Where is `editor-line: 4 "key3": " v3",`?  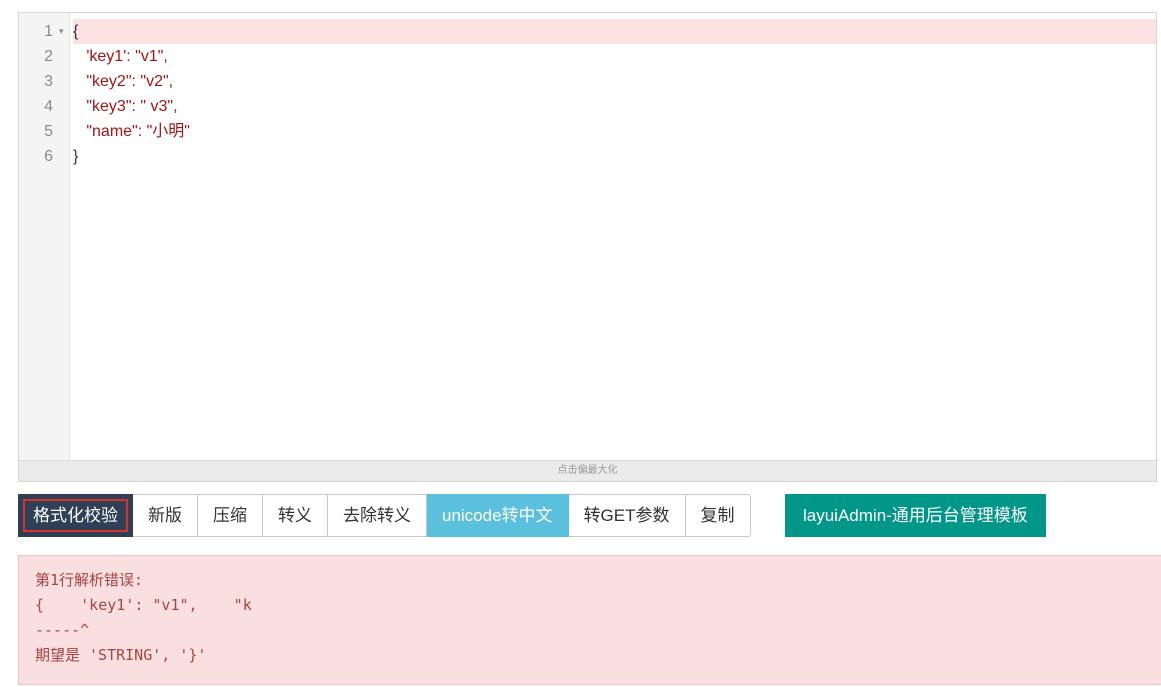 editor-line: 4 "key3": " v3", is located at coordinates (587, 106).